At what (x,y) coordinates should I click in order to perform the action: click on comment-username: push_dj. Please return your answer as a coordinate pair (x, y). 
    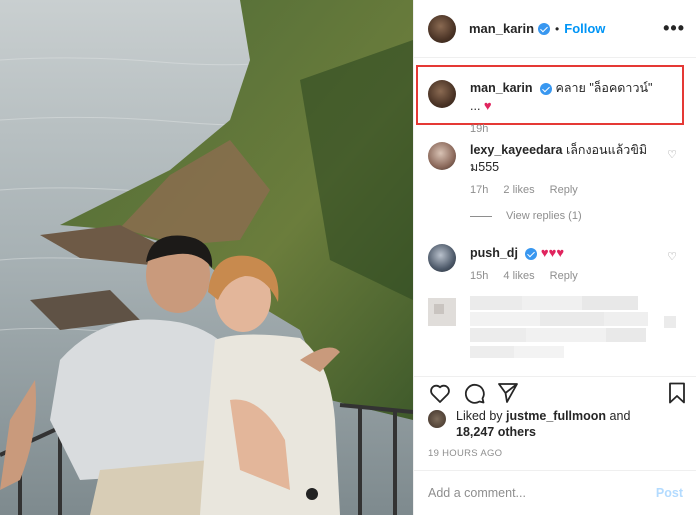
    Looking at the image, I should click on (494, 253).